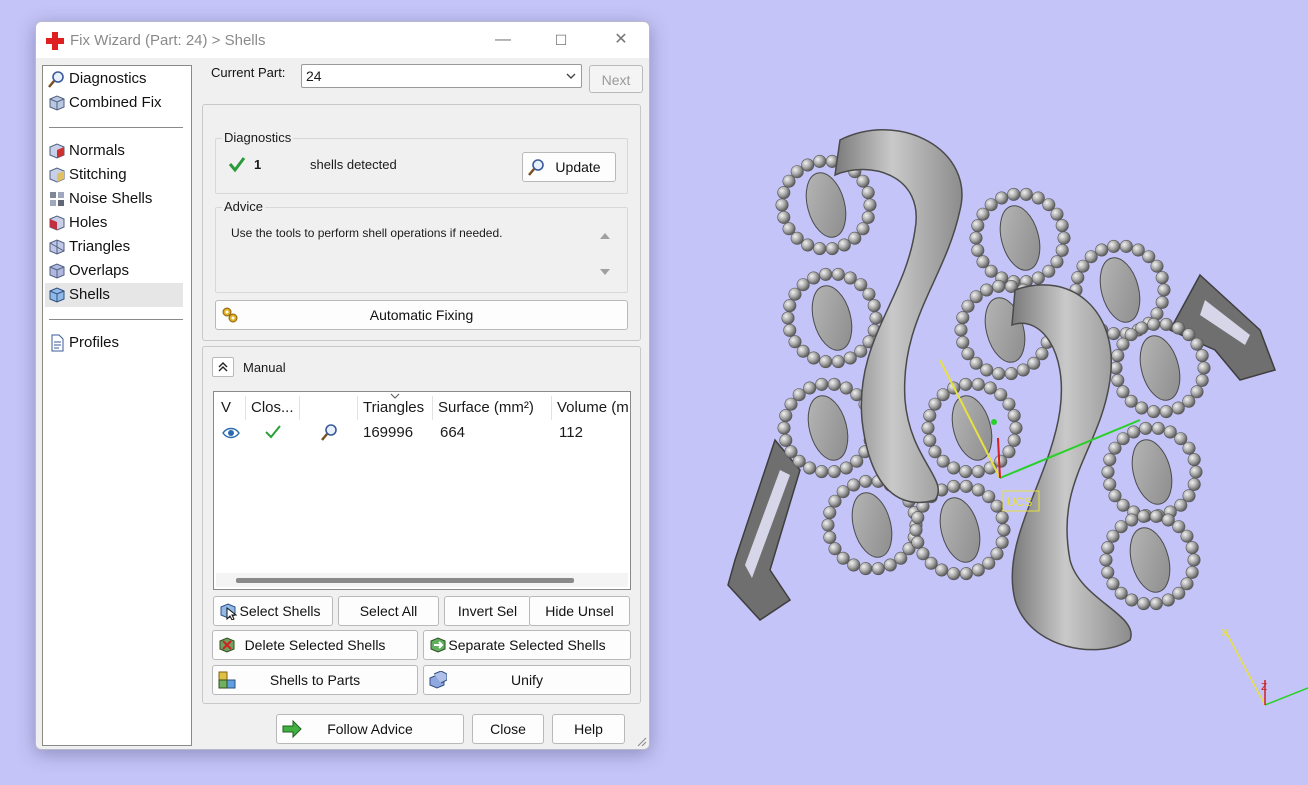 The image size is (1308, 785). Describe the element at coordinates (111, 198) in the screenshot. I see `nav-item-label: Noise Shells` at that location.